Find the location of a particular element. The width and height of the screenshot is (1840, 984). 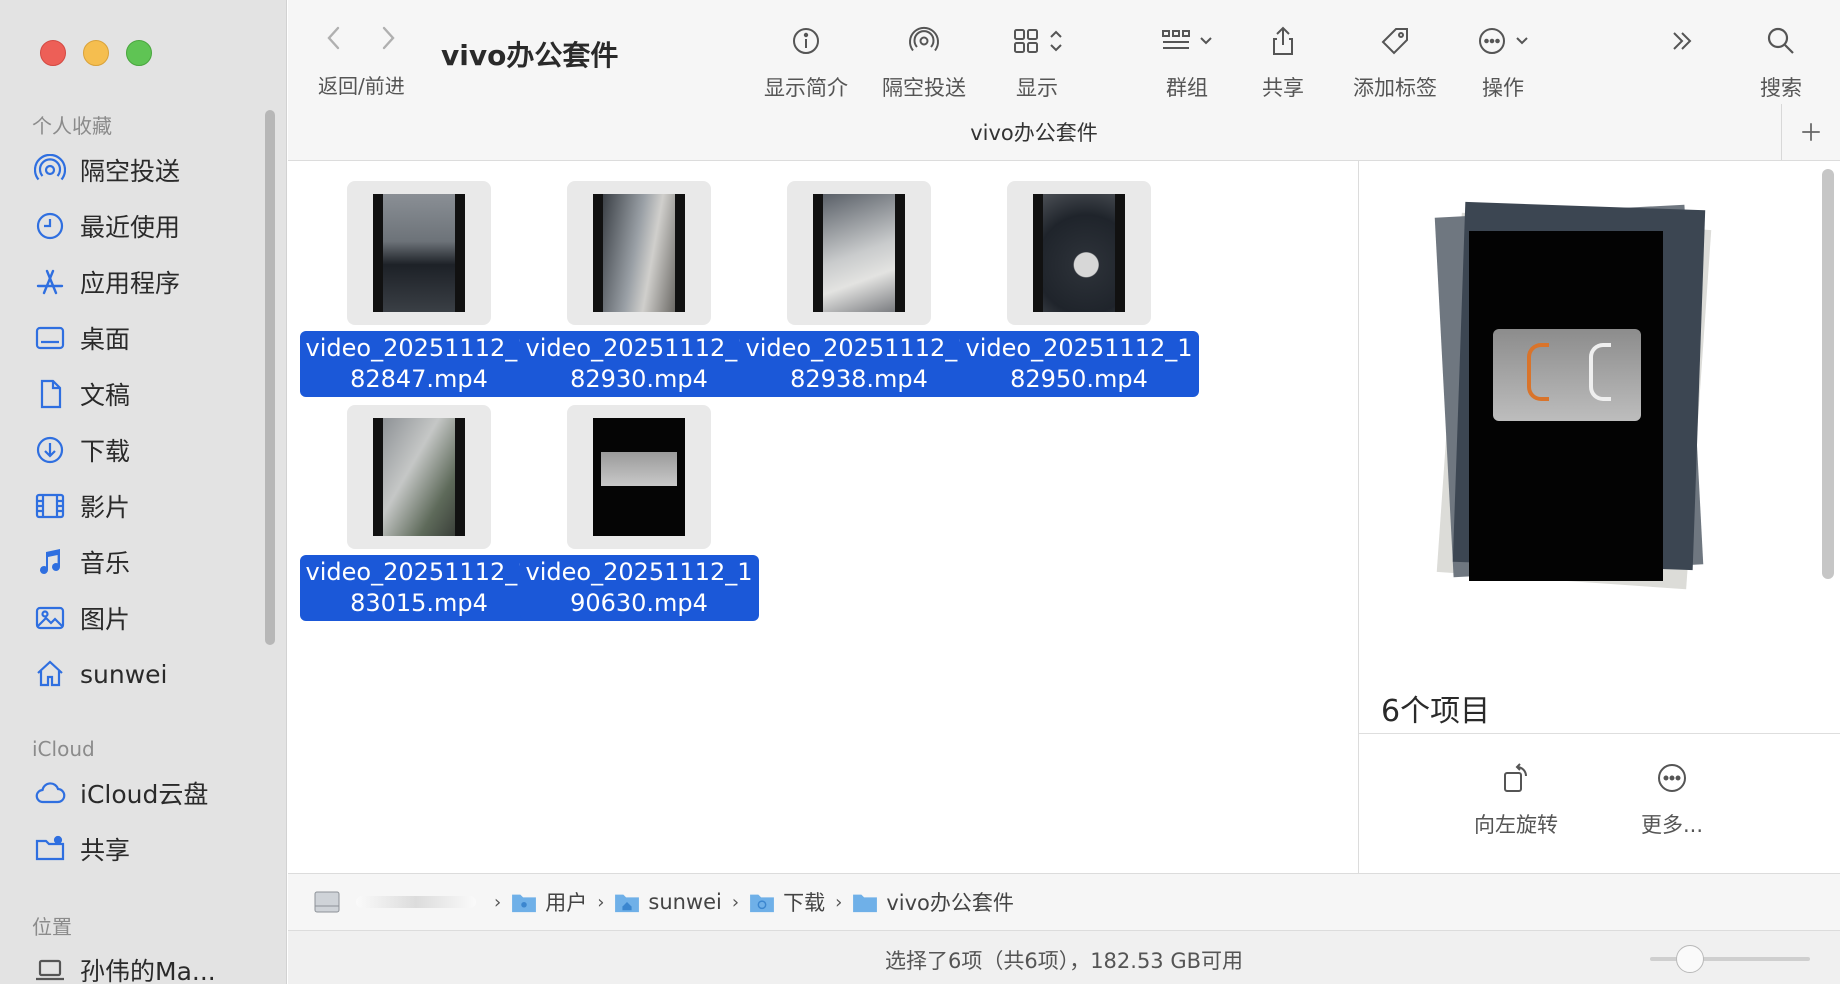

sidebar-item-label: 影片 is located at coordinates (105, 507).